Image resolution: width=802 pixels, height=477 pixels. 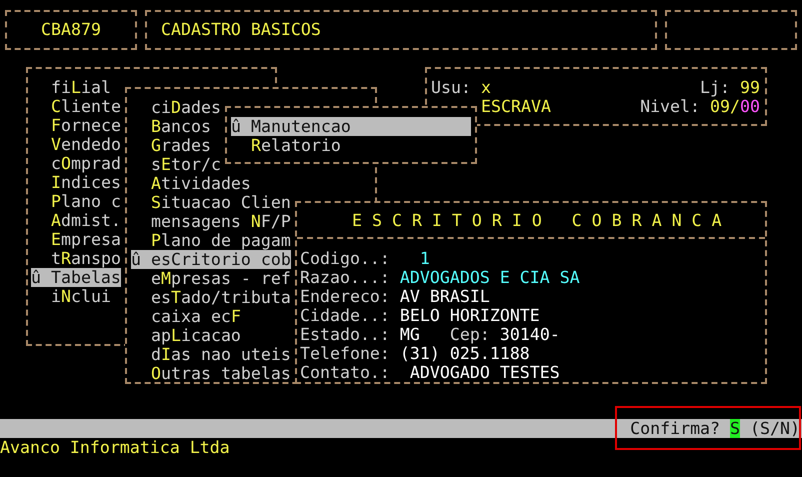 What do you see at coordinates (211, 183) in the screenshot?
I see `menu-item: Atividades` at bounding box center [211, 183].